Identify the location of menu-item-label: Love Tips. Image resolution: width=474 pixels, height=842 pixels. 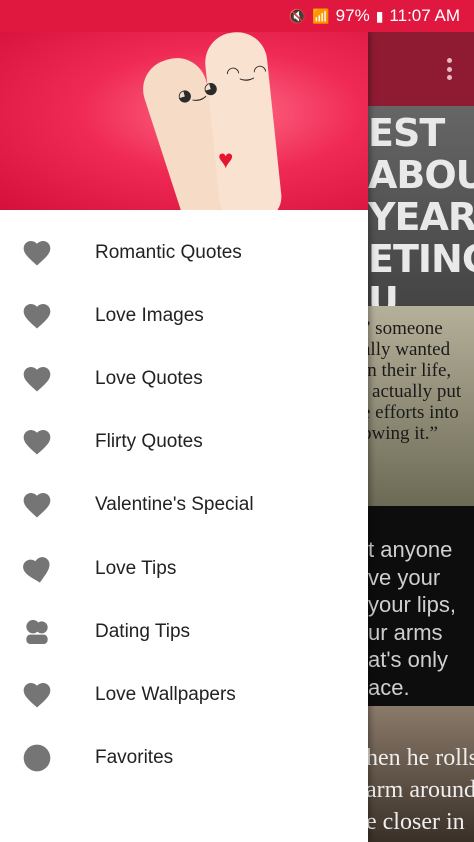
(136, 568).